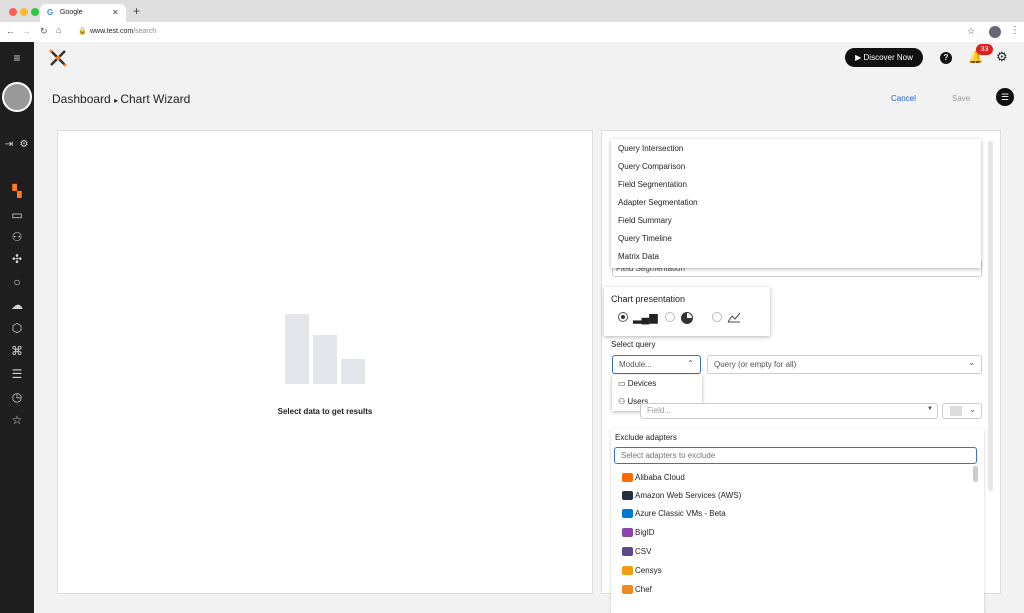 The height and width of the screenshot is (613, 1024). What do you see at coordinates (796, 149) in the screenshot?
I see `menu-item-query-intersection: Query Intersection` at bounding box center [796, 149].